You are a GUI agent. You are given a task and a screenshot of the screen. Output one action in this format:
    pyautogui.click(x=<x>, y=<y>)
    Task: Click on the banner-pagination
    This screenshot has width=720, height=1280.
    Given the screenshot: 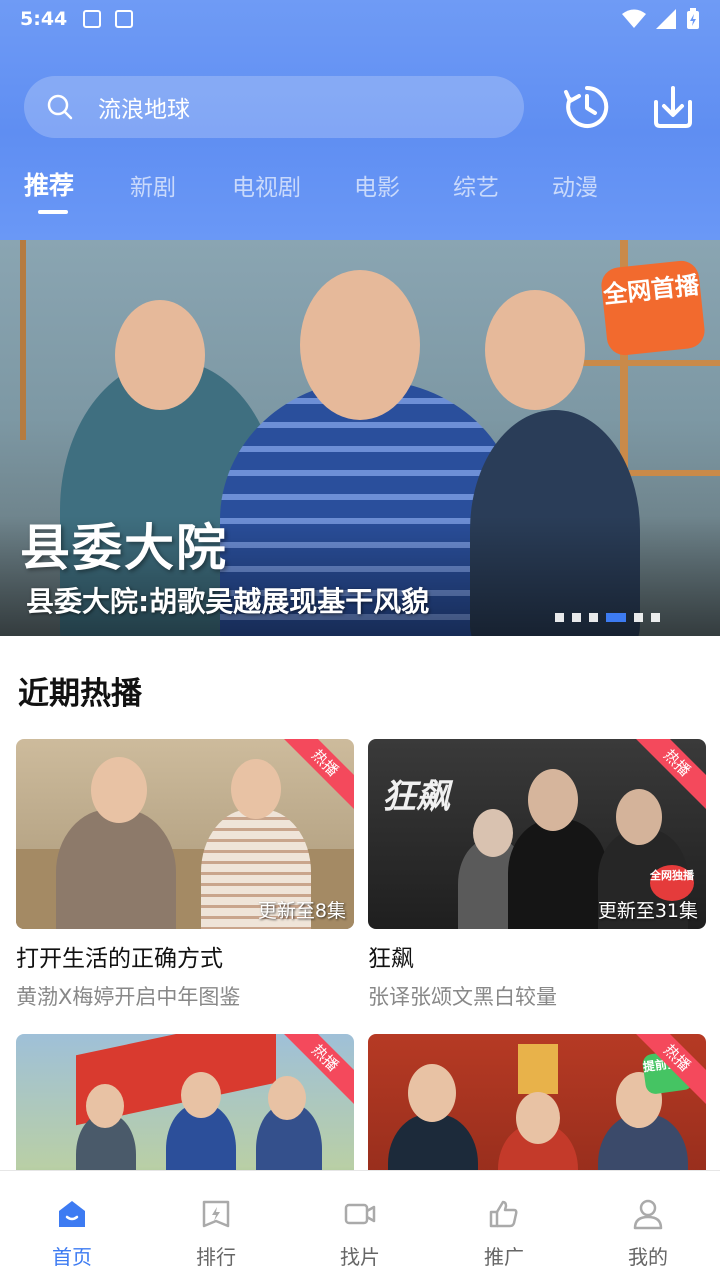 What is the action you would take?
    pyautogui.click(x=607, y=617)
    